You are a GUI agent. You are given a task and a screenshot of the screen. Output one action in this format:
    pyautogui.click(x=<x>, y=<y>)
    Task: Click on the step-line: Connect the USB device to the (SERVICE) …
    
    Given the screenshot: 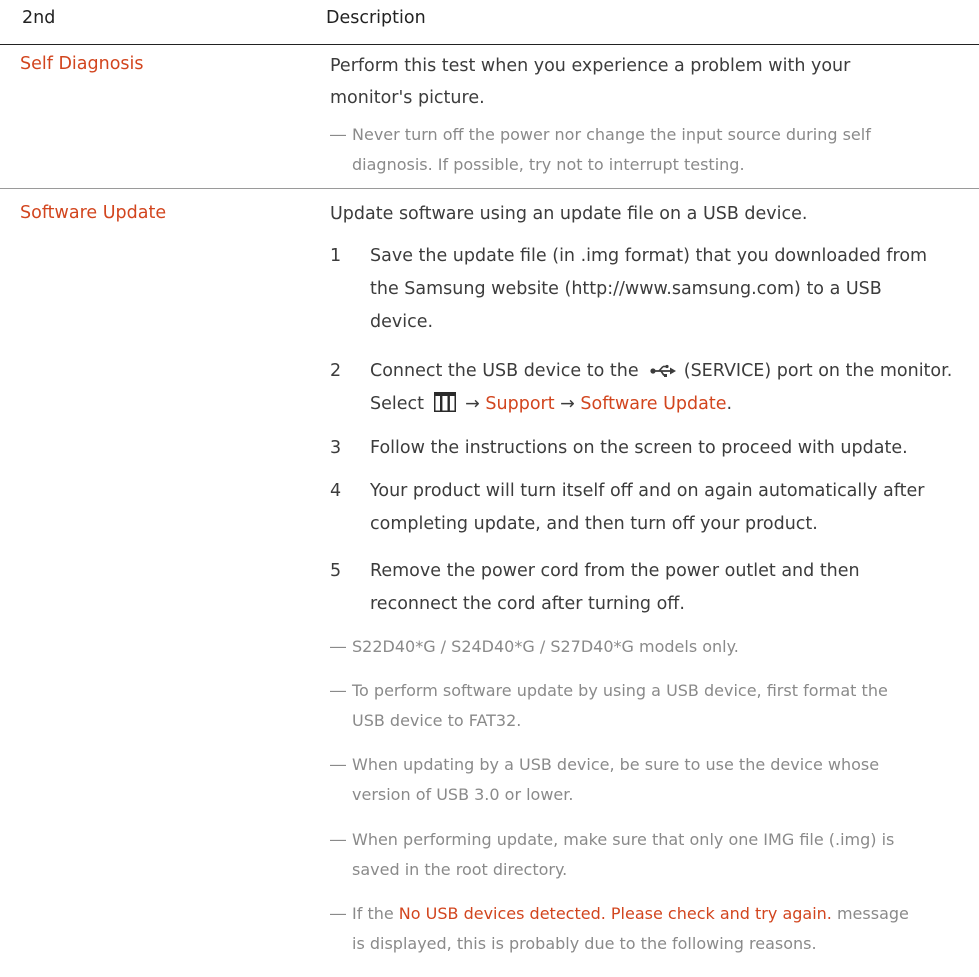 What is the action you would take?
    pyautogui.click(x=654, y=371)
    